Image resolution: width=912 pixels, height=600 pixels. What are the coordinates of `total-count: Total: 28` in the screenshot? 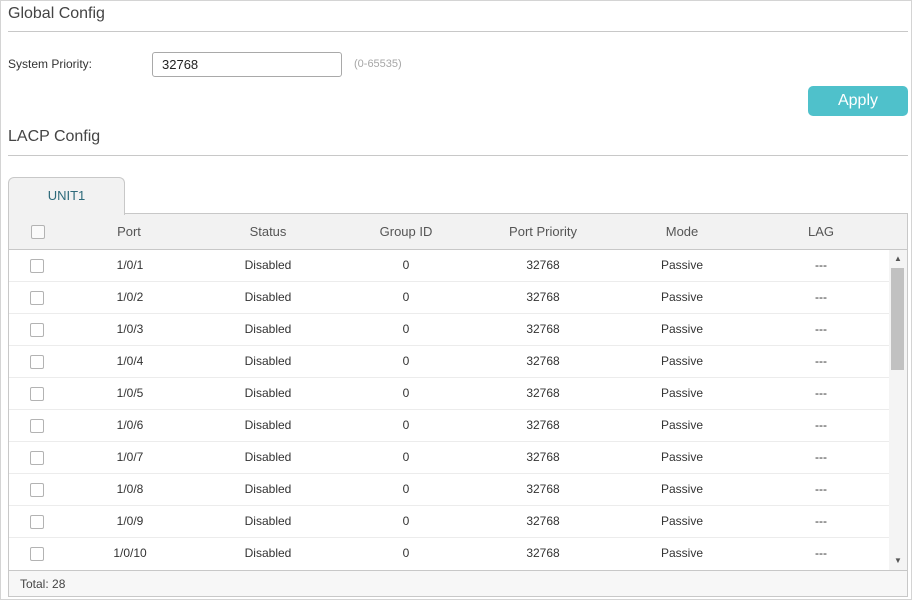 It's located at (43, 584).